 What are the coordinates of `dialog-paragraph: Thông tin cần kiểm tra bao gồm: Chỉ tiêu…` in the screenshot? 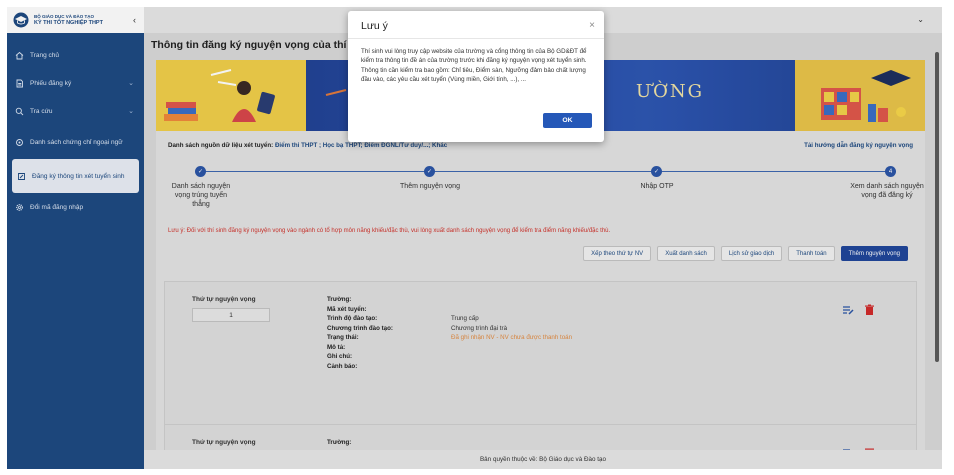 It's located at (473, 74).